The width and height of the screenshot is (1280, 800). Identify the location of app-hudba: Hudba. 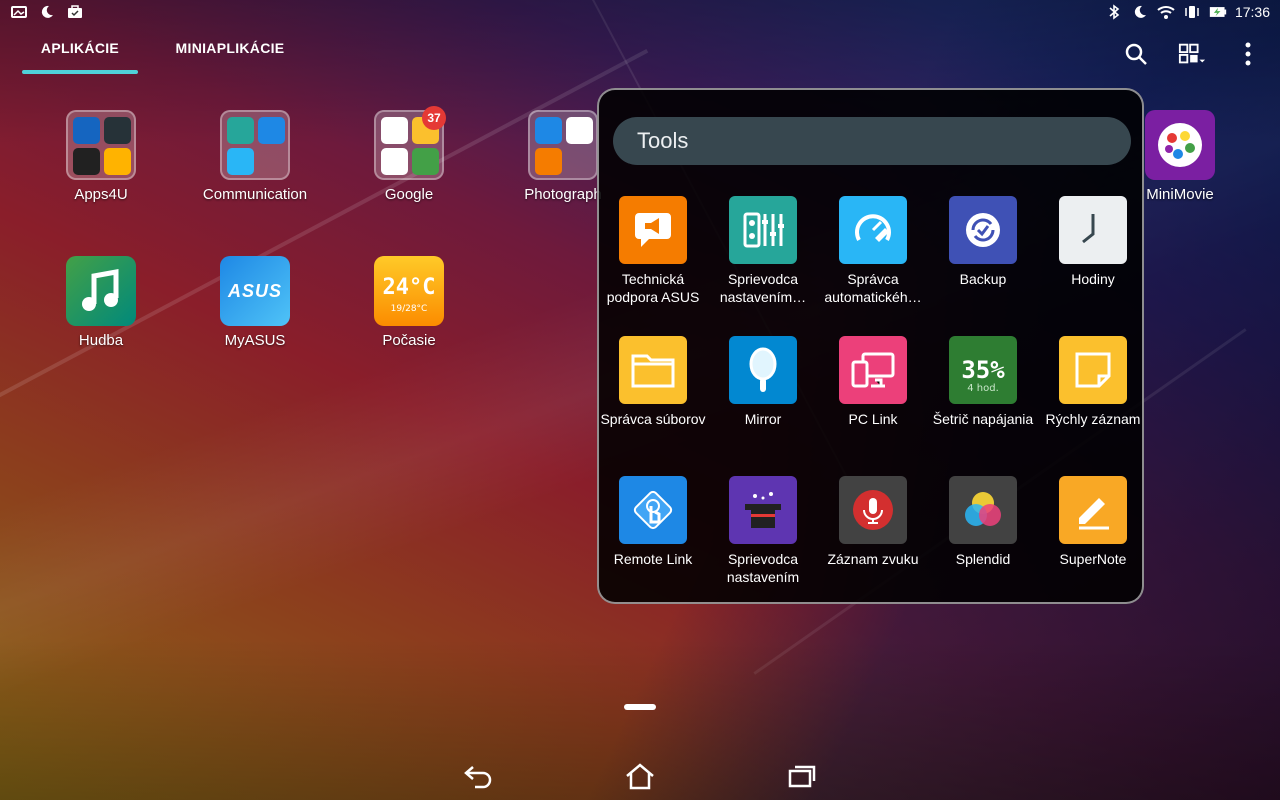
(101, 302).